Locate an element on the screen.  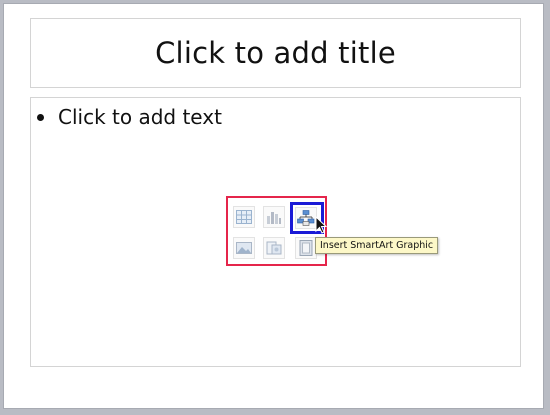
insert-clip-art-icon is located at coordinates (274, 248).